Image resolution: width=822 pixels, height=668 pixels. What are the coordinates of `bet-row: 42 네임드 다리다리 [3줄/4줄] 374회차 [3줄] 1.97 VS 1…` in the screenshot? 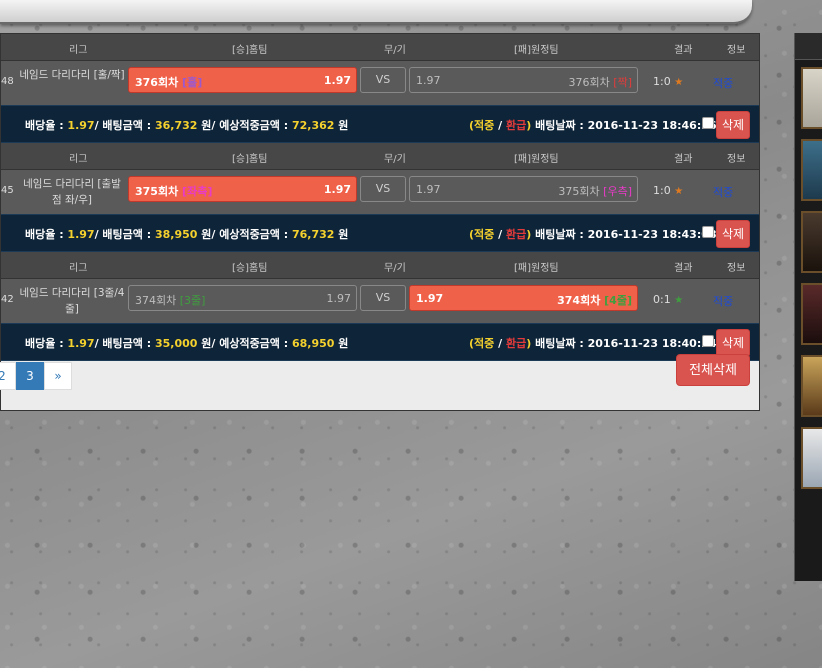 It's located at (380, 301).